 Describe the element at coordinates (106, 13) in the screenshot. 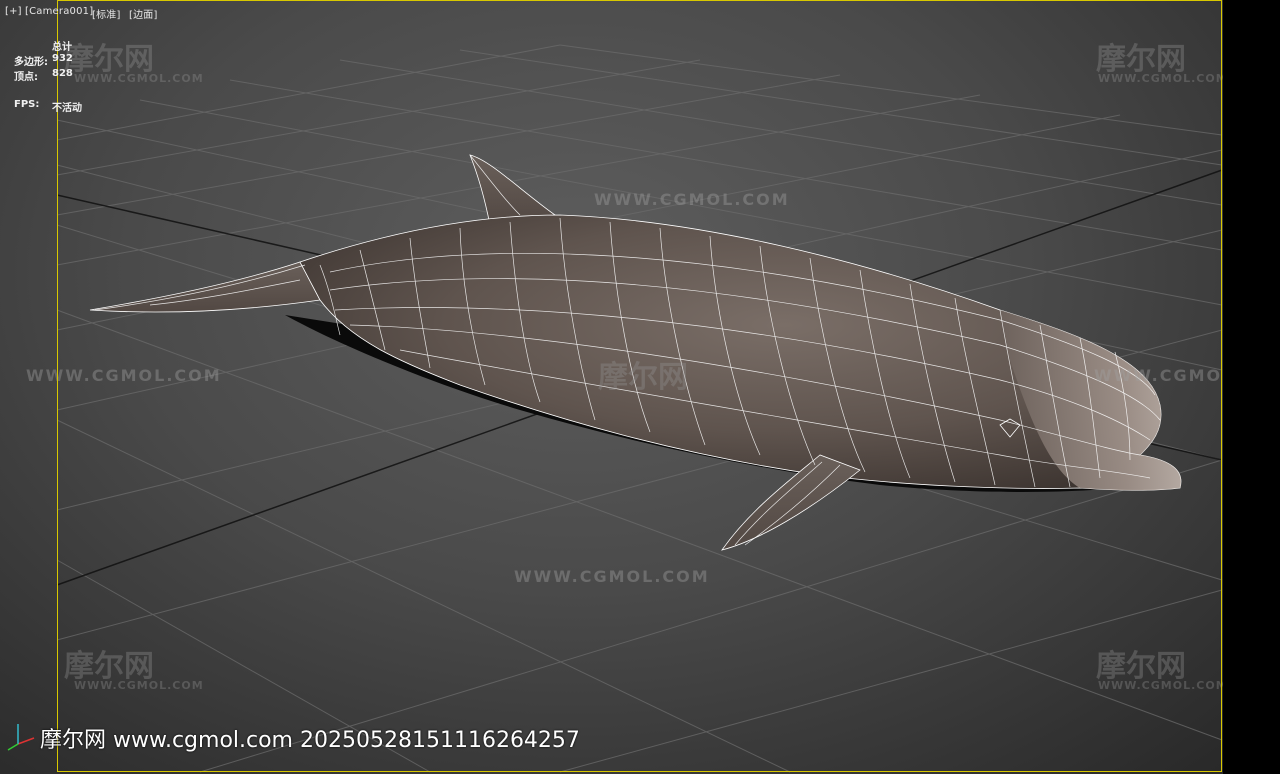

I see `viewport-menu-shading: [标准]` at that location.